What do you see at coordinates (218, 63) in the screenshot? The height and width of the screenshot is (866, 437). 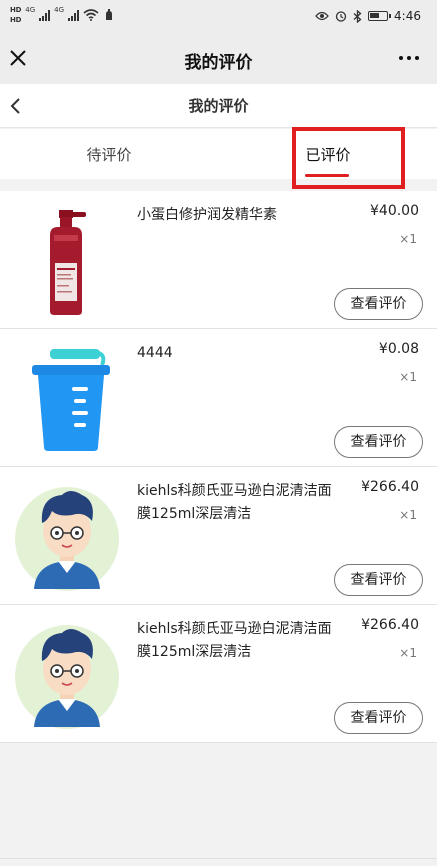 I see `wechat-title: 我的评价` at bounding box center [218, 63].